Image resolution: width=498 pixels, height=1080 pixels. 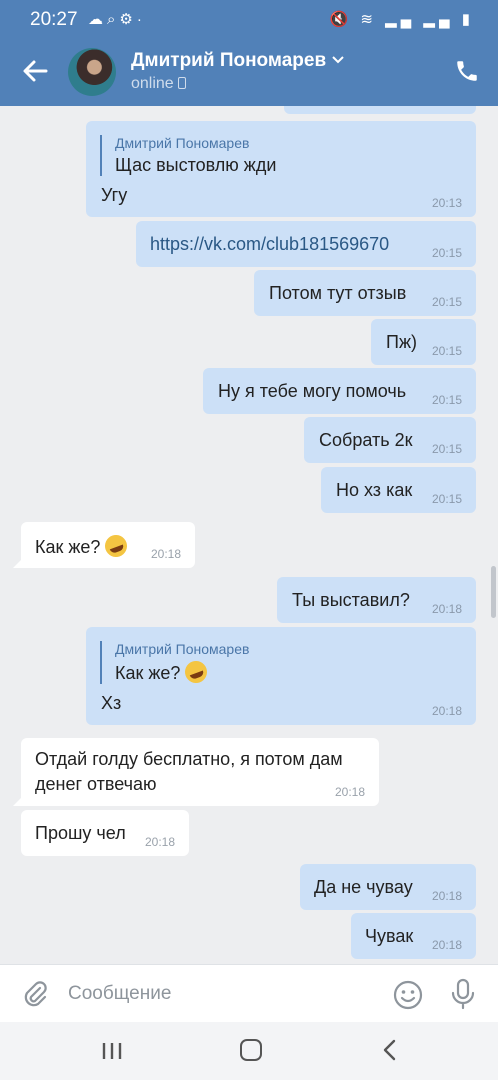 I want to click on message-text: Пж), so click(x=401, y=342).